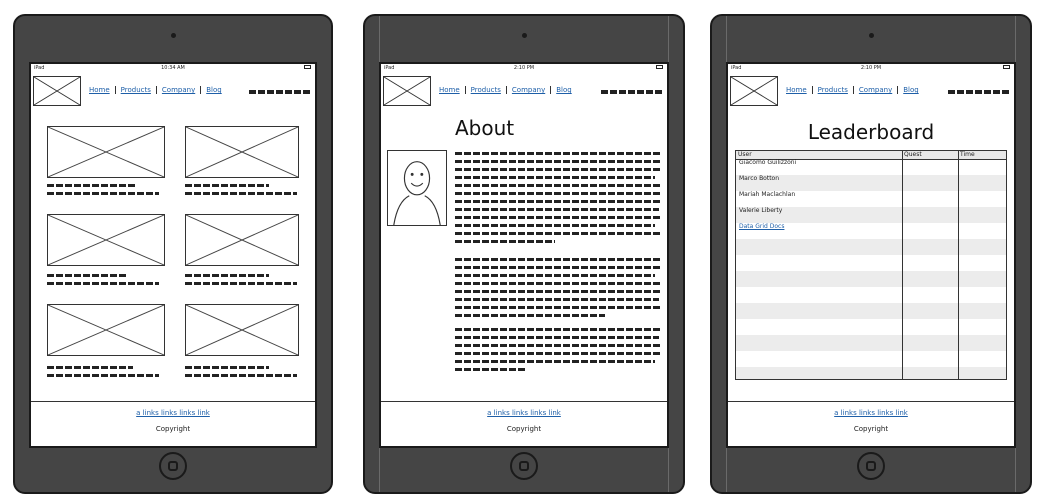  I want to click on page-title: About, so click(485, 128).